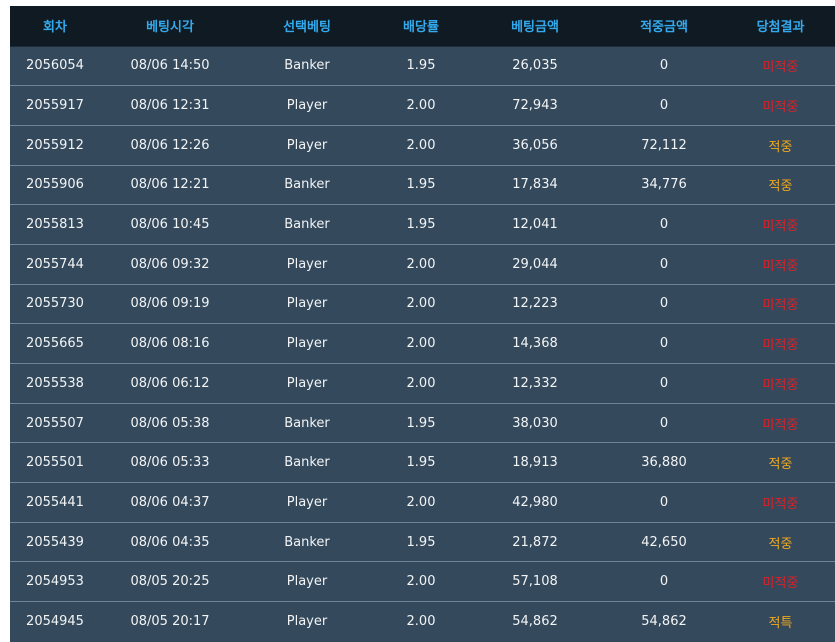 The width and height of the screenshot is (835, 642). What do you see at coordinates (664, 28) in the screenshot?
I see `header-win-amount: 적중금액` at bounding box center [664, 28].